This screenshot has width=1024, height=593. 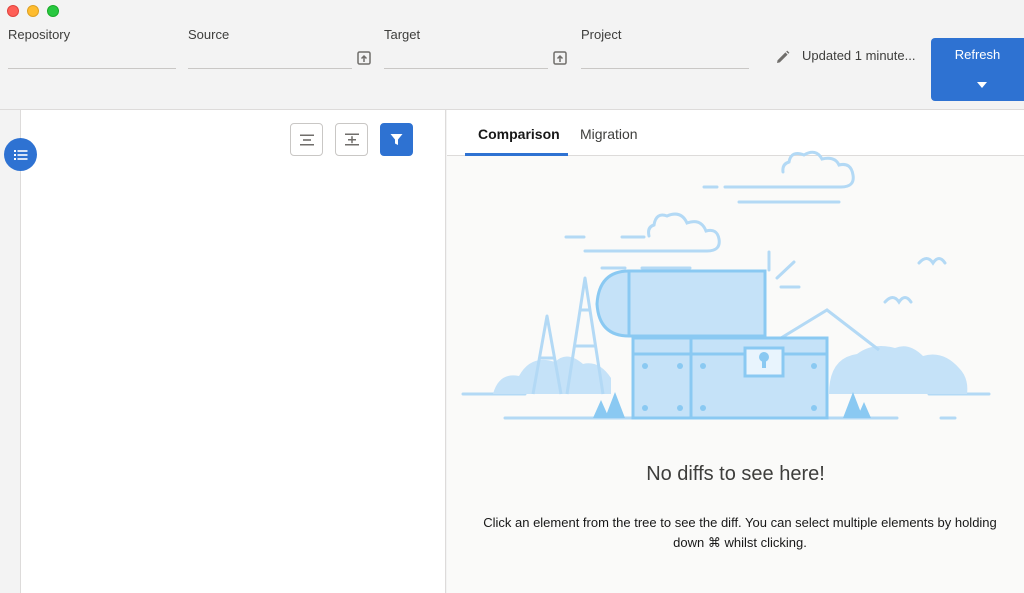 I want to click on filter-button, so click(x=396, y=139).